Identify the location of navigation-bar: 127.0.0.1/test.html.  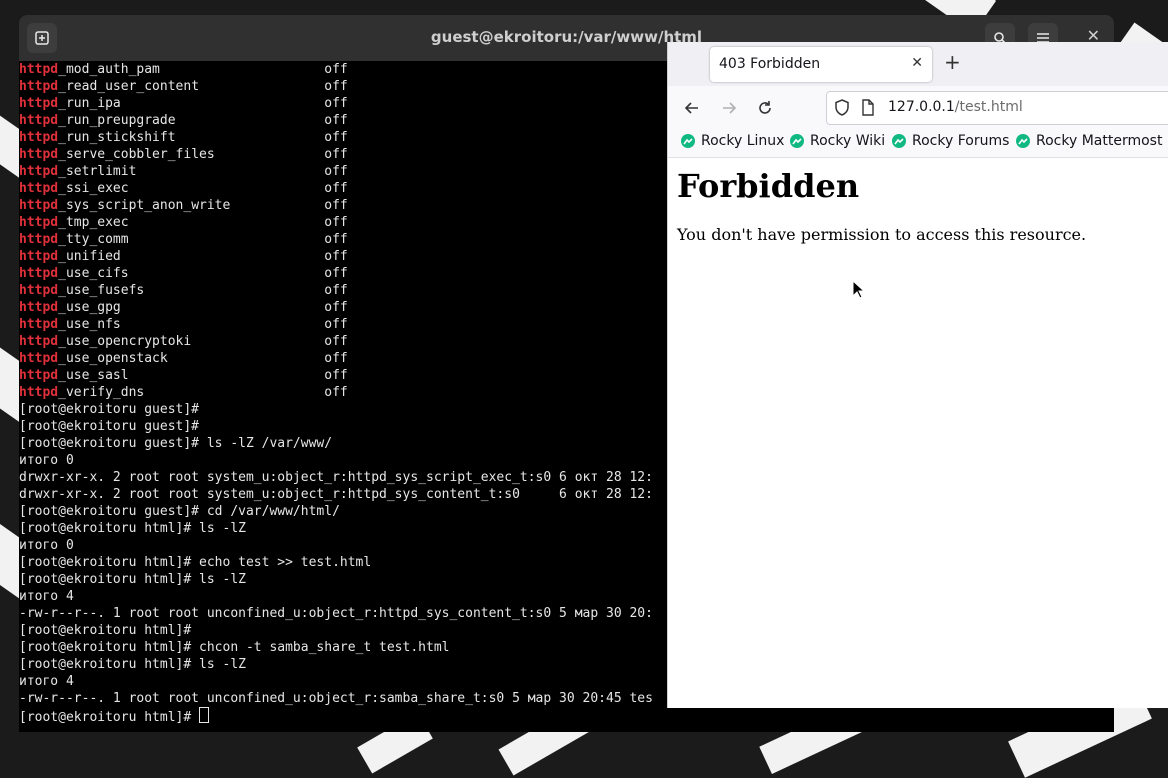
(918, 107).